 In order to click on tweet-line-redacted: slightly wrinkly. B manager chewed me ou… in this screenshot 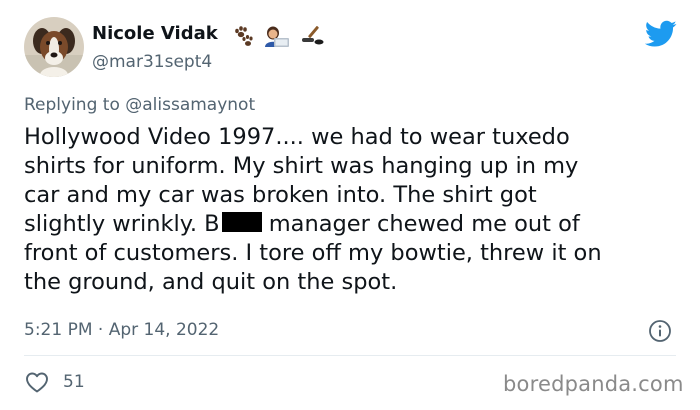, I will do `click(344, 224)`.